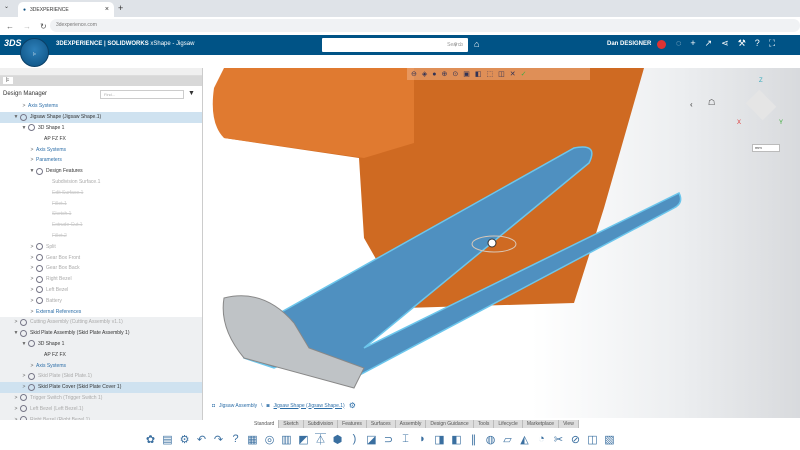 The width and height of the screenshot is (800, 450). I want to click on tab-assembly: Assembly, so click(411, 424).